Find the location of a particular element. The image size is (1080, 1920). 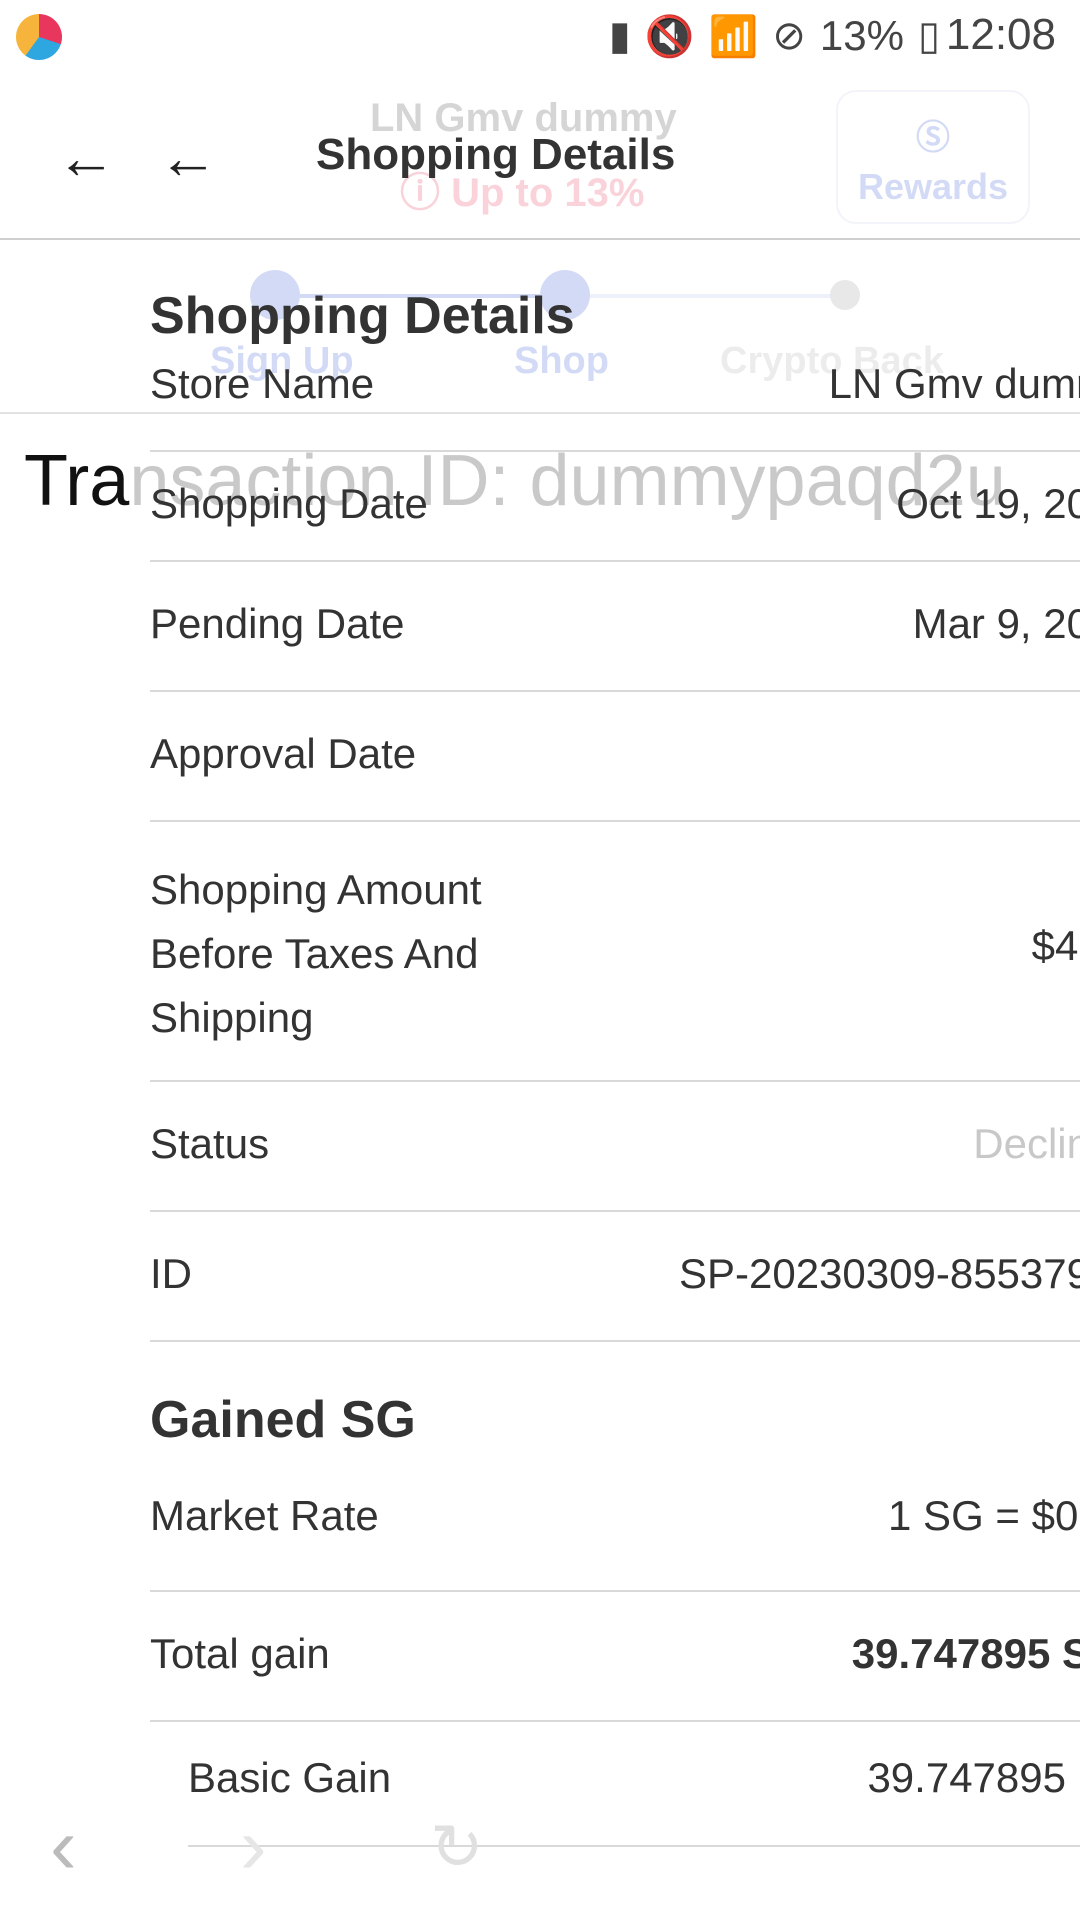

row-label: Approval Date is located at coordinates (283, 753).